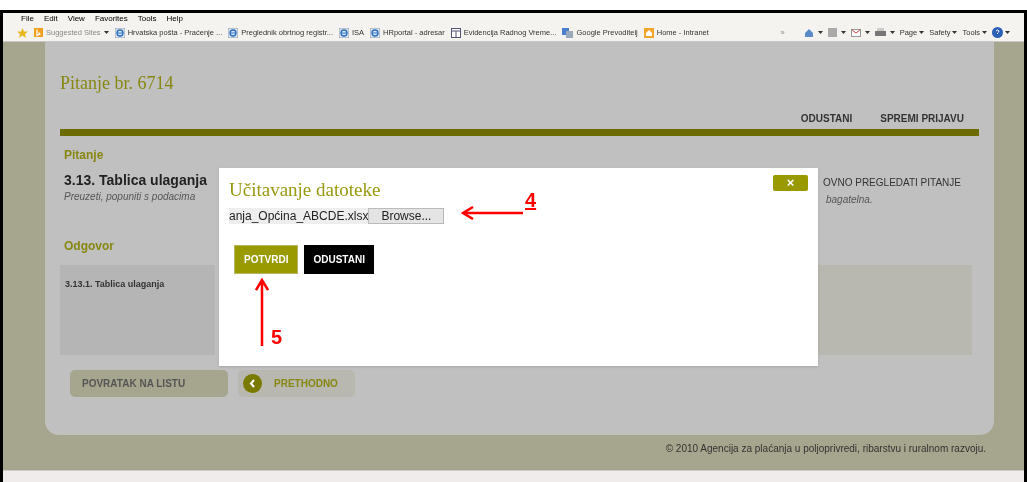  I want to click on question-title: 3.13. Tablica ulaganja, so click(135, 180).